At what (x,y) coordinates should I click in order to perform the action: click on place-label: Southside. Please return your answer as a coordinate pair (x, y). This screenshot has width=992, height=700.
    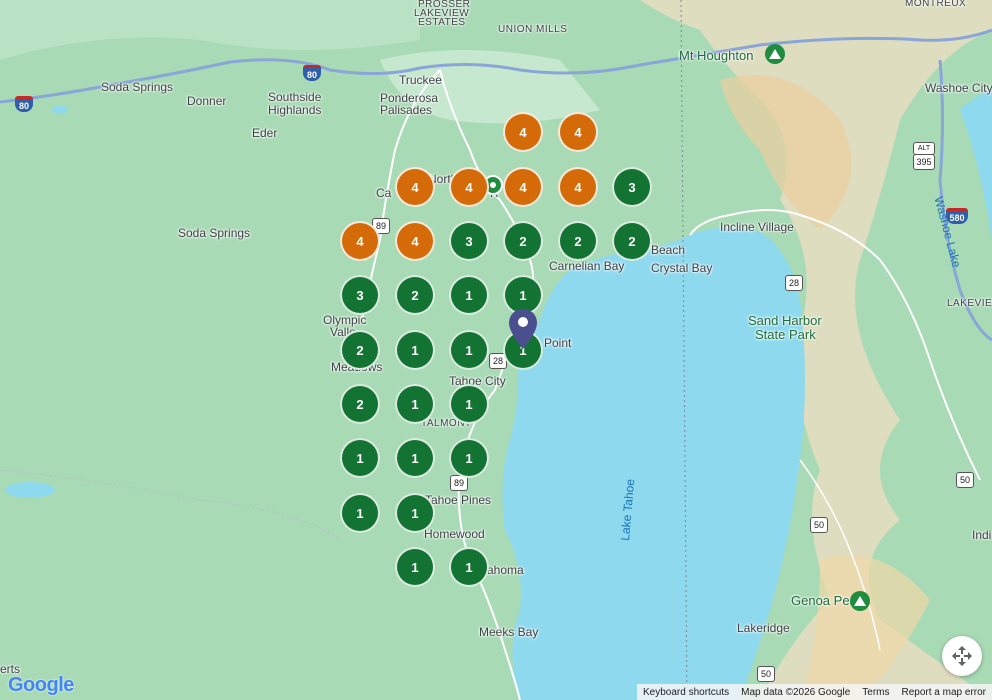
    Looking at the image, I should click on (295, 97).